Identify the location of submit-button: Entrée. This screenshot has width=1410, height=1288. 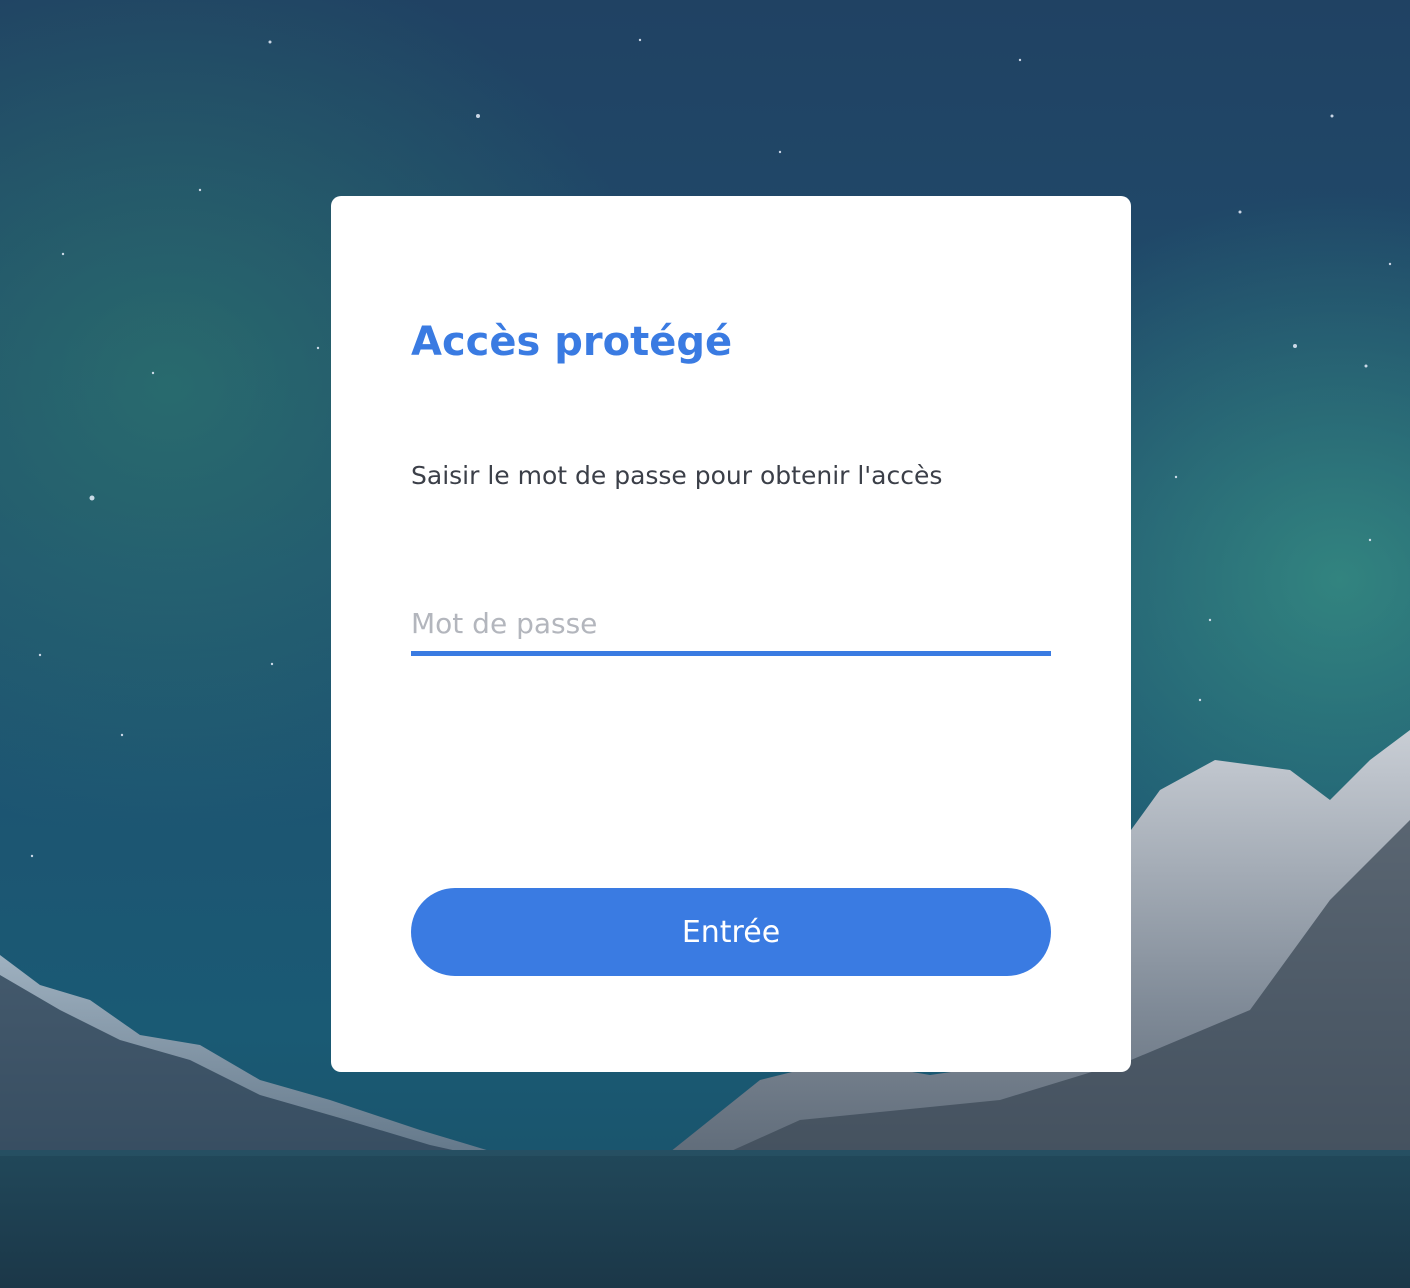
(731, 932).